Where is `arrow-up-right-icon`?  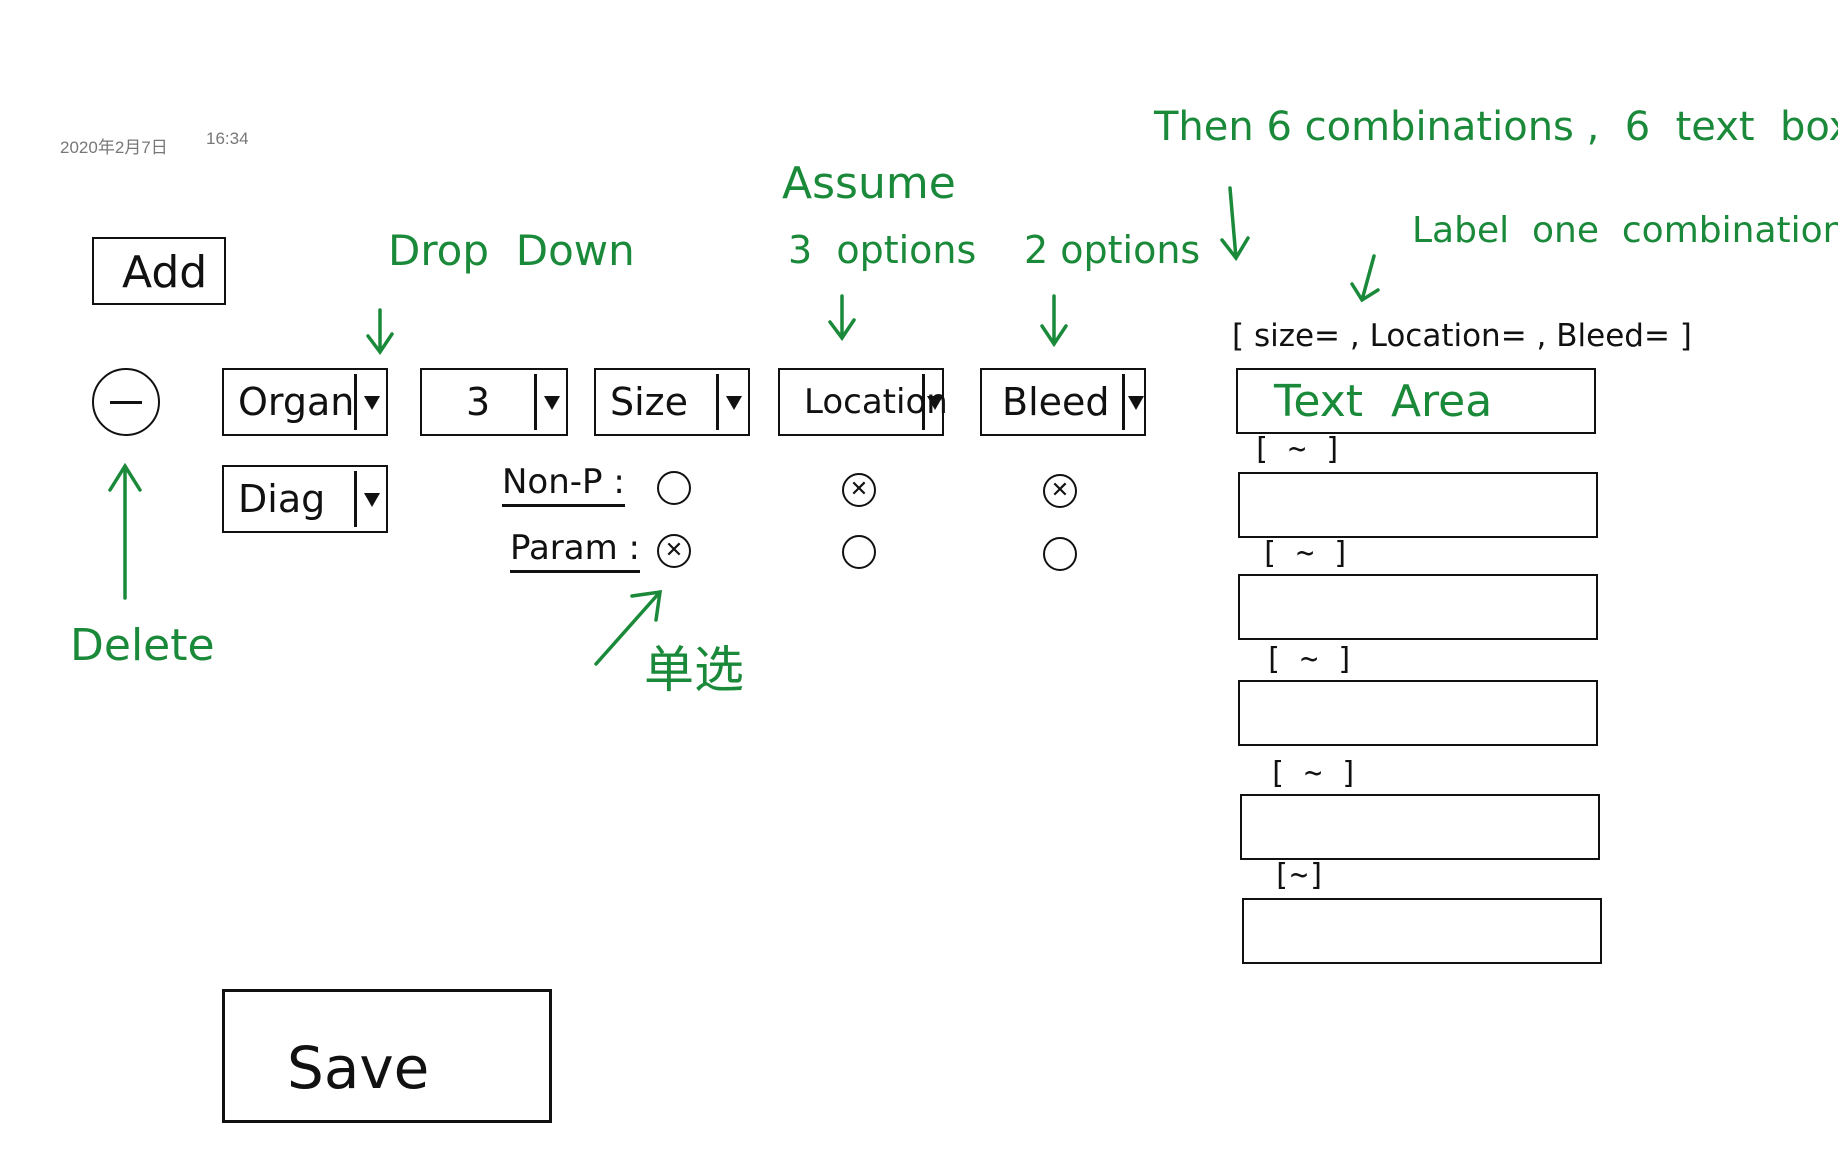 arrow-up-right-icon is located at coordinates (628, 627).